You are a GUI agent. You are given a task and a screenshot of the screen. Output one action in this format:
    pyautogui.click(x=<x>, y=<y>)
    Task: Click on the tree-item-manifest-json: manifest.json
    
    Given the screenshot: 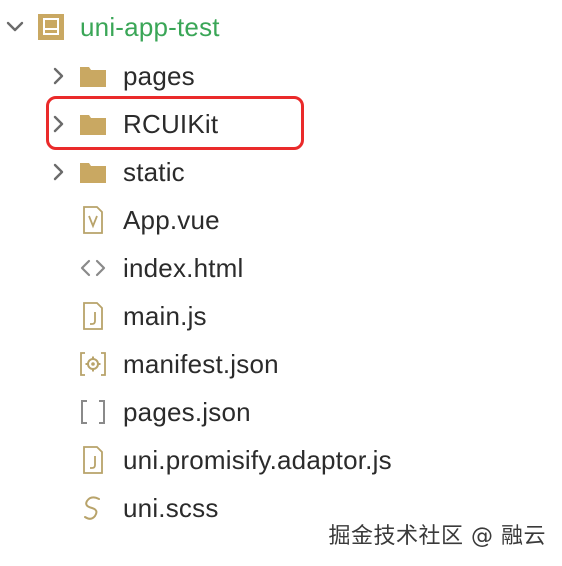 What is the action you would take?
    pyautogui.click(x=281, y=364)
    